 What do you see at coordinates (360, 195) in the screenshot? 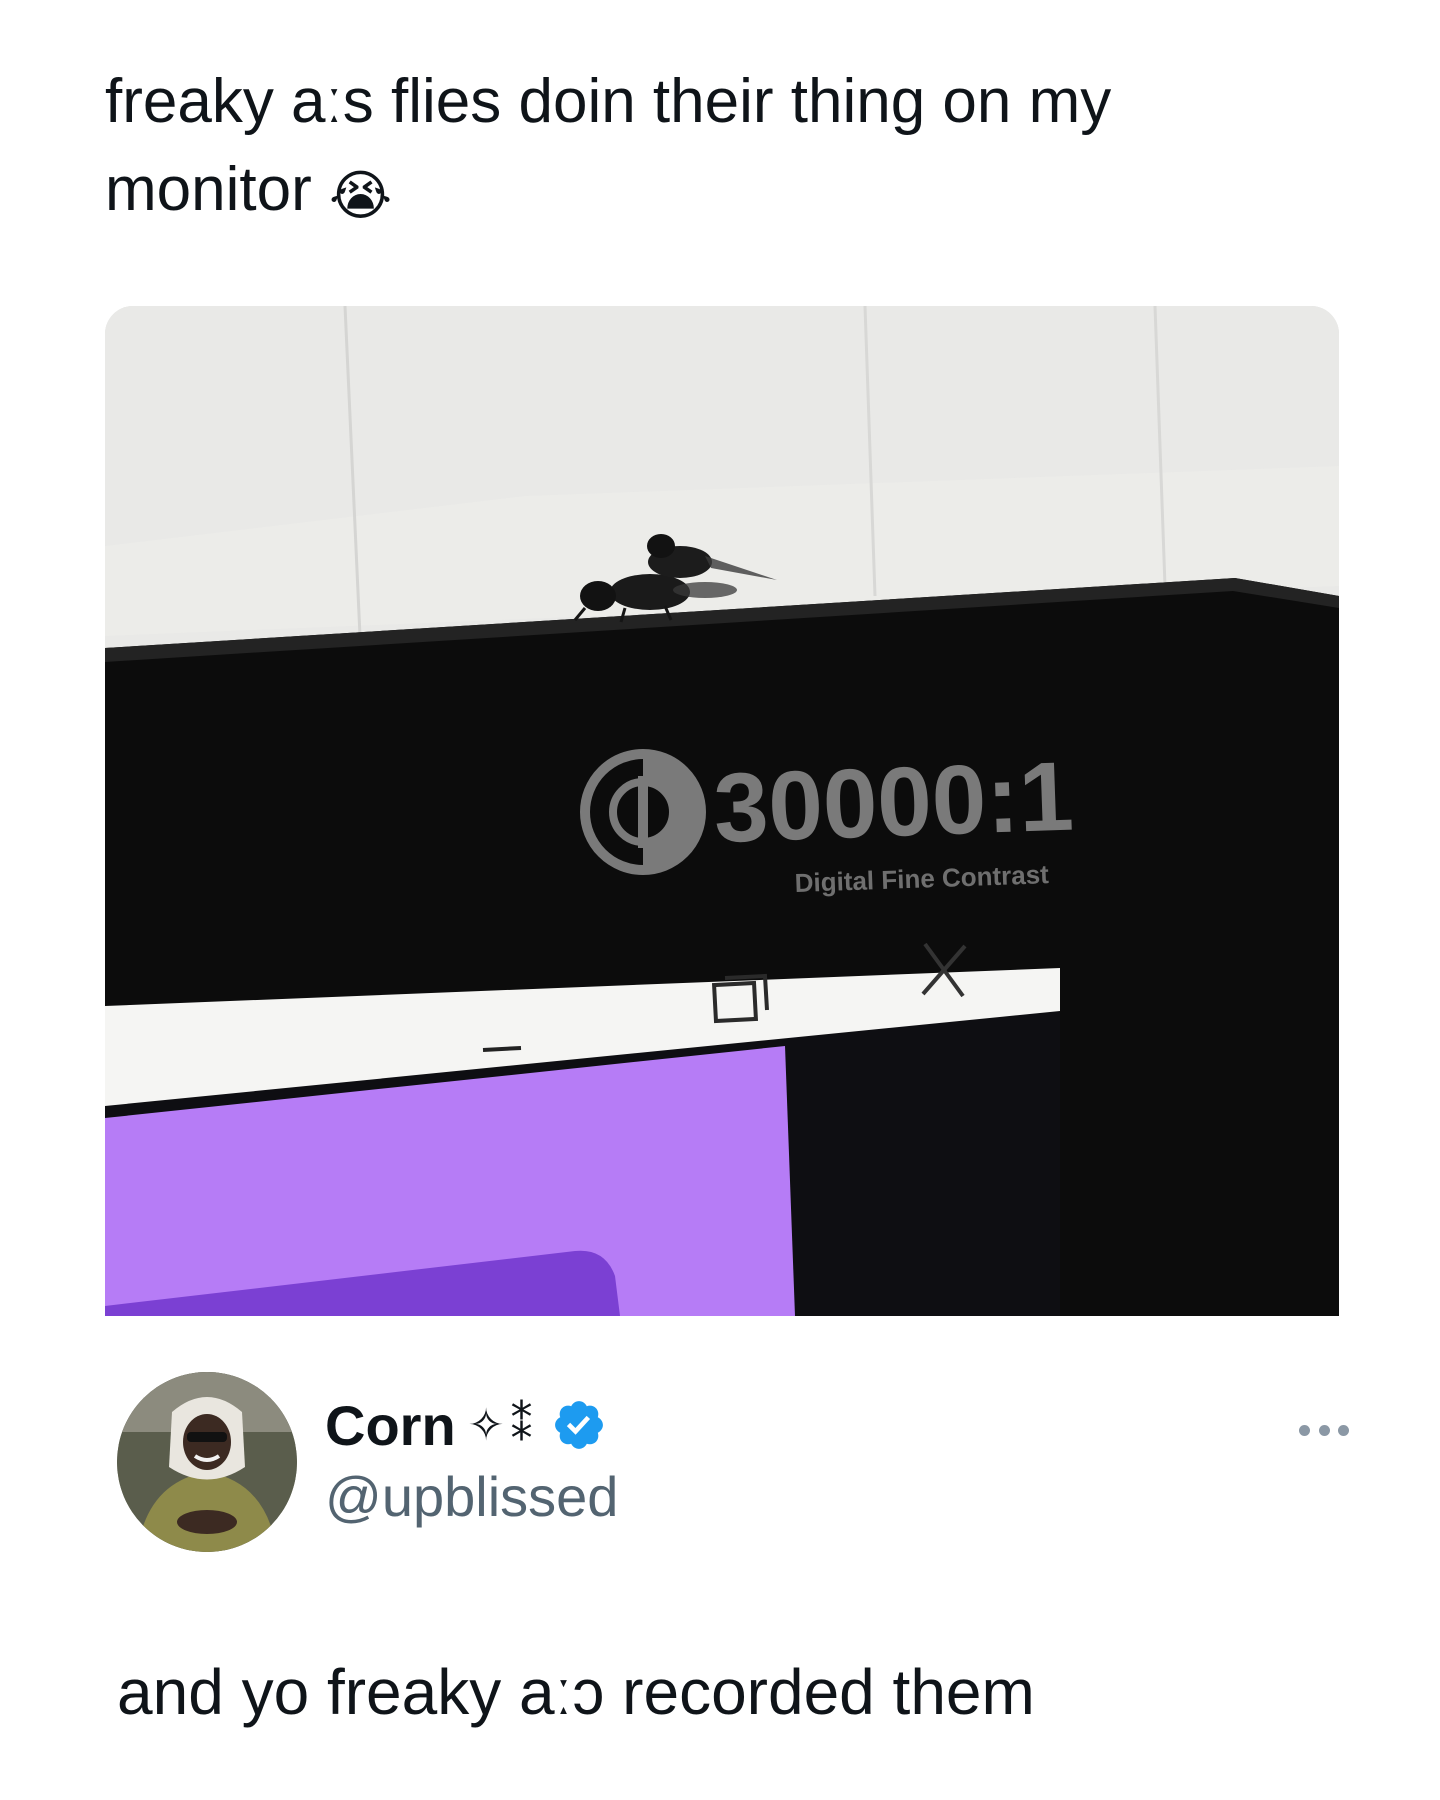
I see `loudly-crying-face-icon: 😭` at bounding box center [360, 195].